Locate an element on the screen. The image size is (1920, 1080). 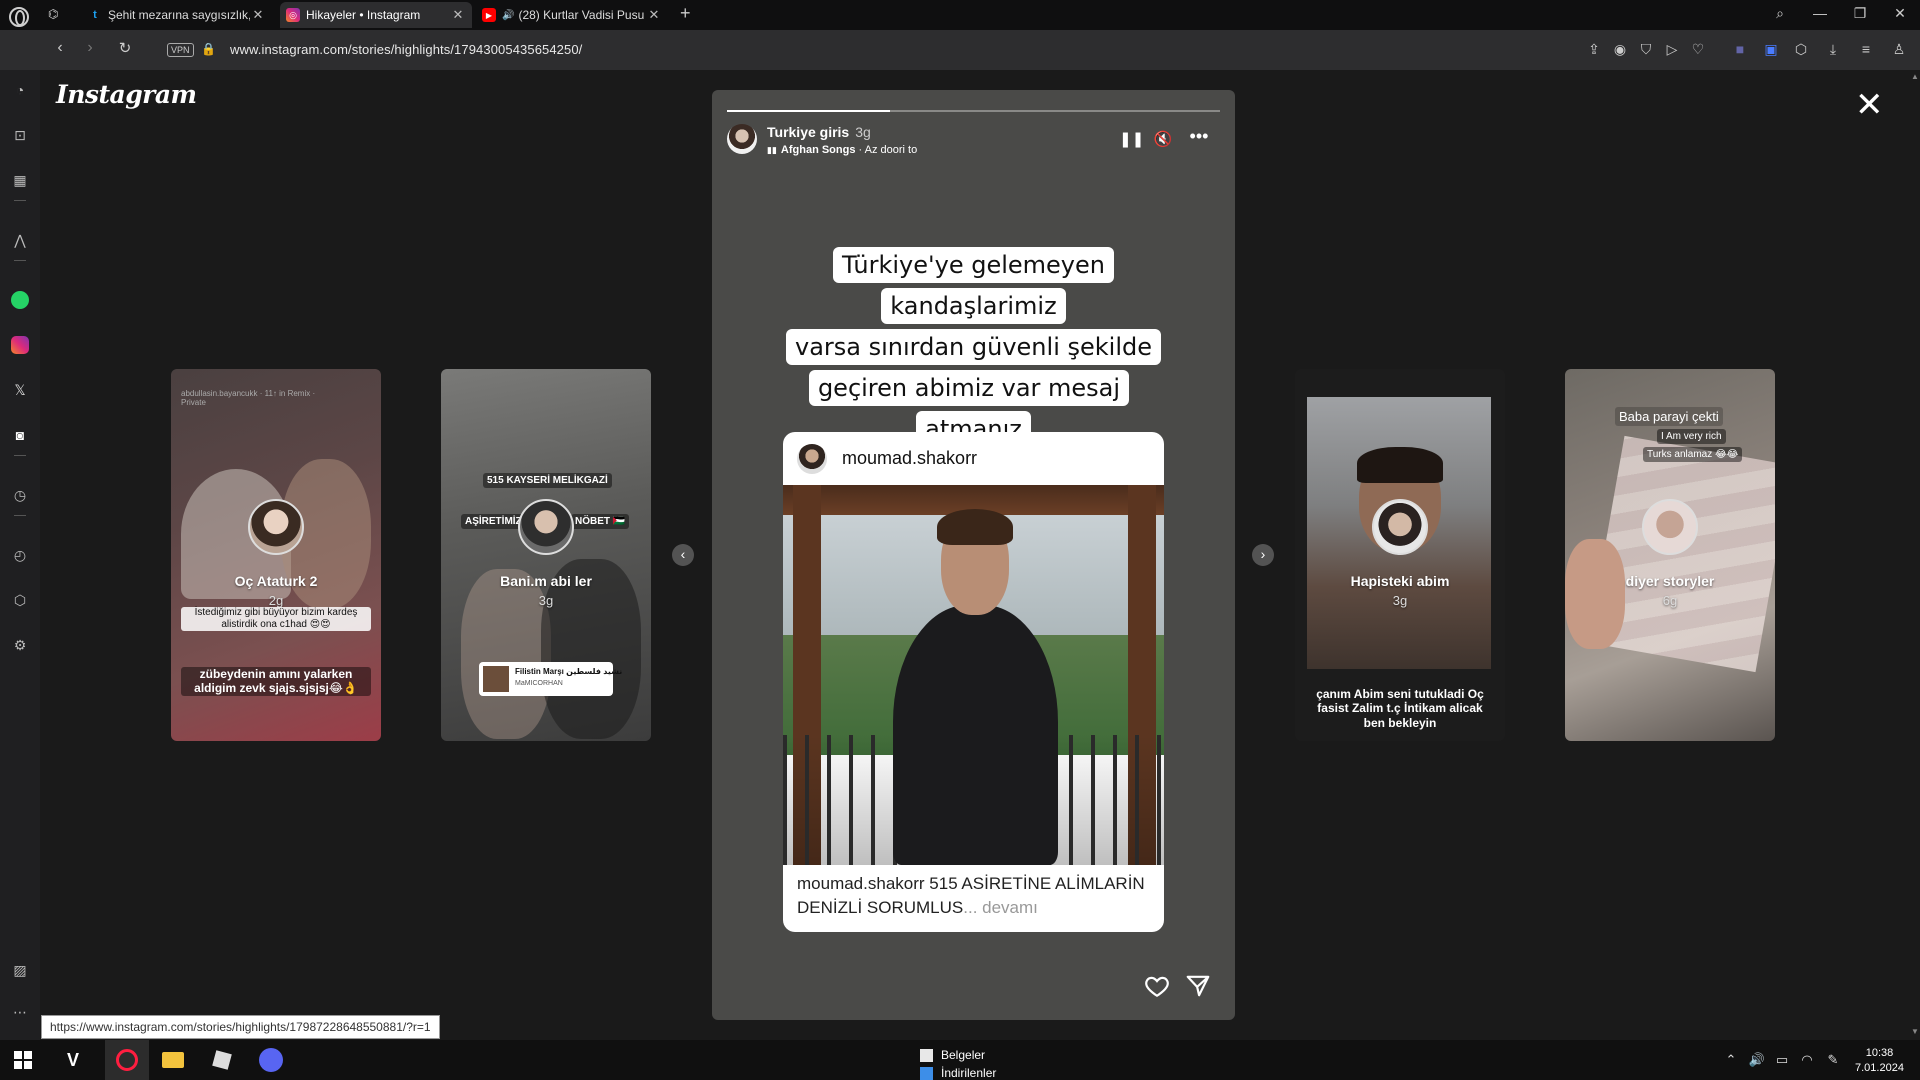
page-scrollbar: ▲ ▼ is located at coordinates (1915, 555).